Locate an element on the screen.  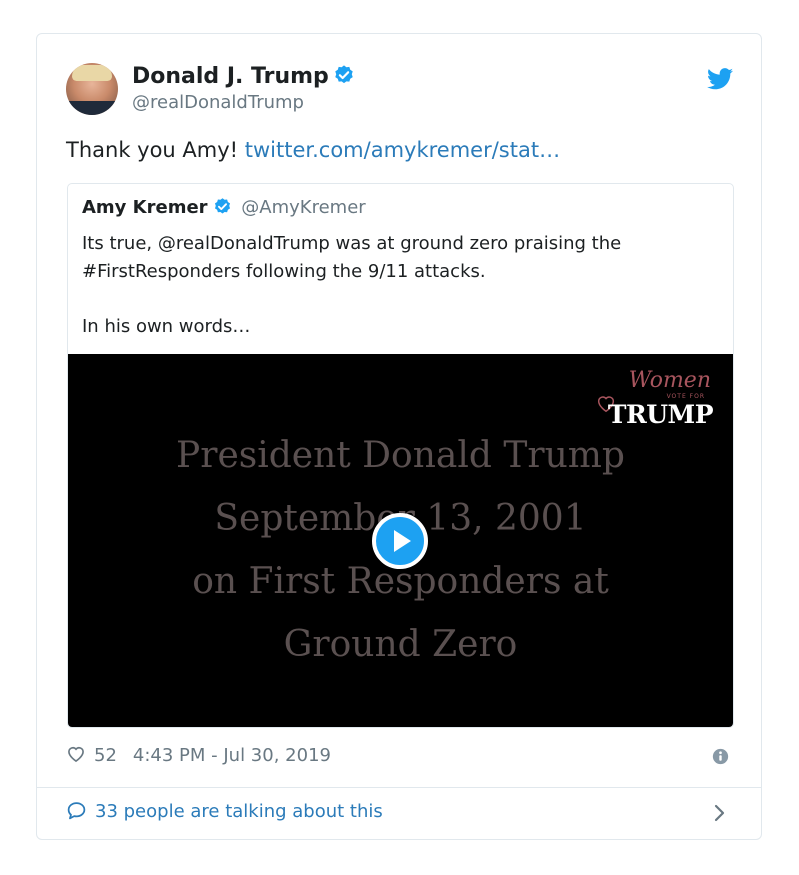
author-handle: @realDonaldTrump is located at coordinates (218, 102).